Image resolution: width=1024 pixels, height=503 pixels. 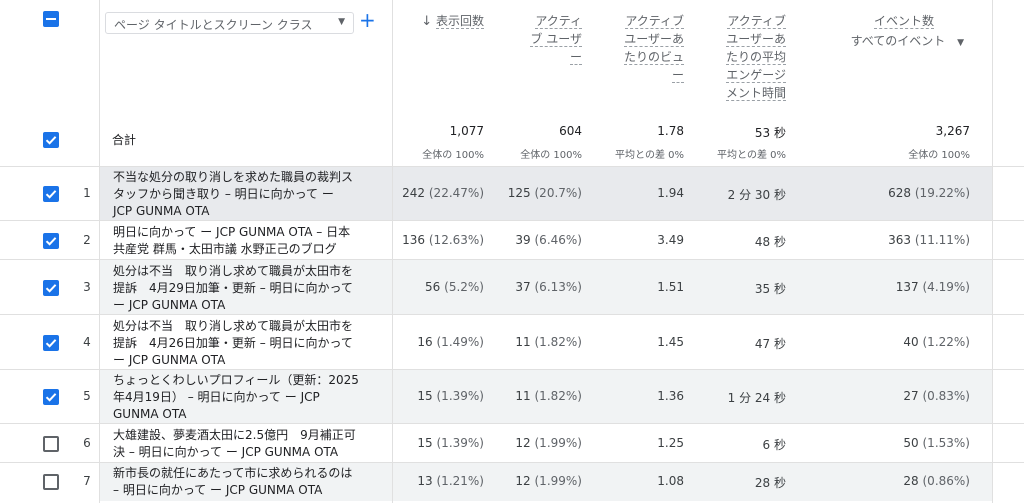 What do you see at coordinates (466, 131) in the screenshot?
I see `total-views: 1,077` at bounding box center [466, 131].